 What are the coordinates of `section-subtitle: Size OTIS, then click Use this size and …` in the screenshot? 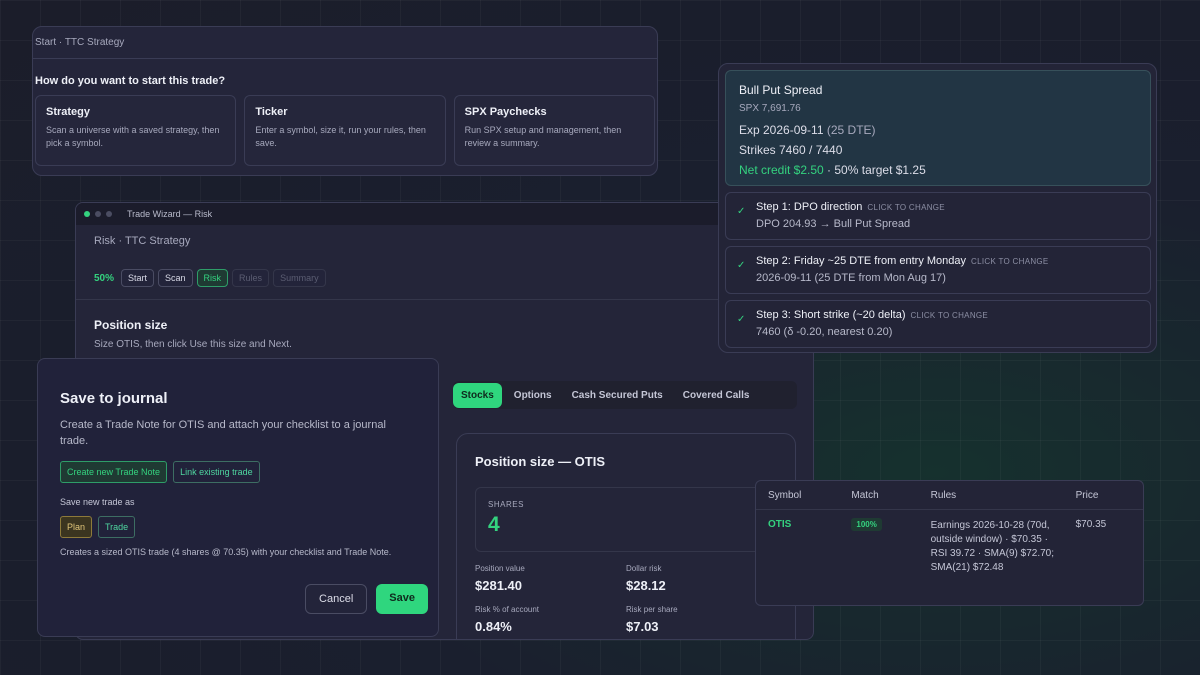 It's located at (193, 344).